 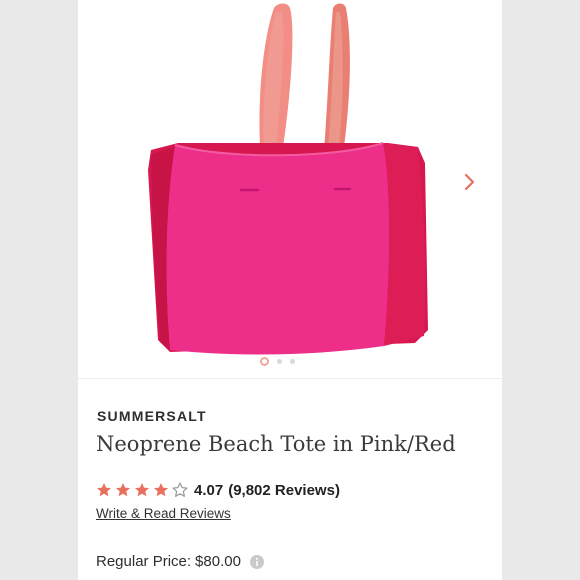 What do you see at coordinates (290, 378) in the screenshot?
I see `divider` at bounding box center [290, 378].